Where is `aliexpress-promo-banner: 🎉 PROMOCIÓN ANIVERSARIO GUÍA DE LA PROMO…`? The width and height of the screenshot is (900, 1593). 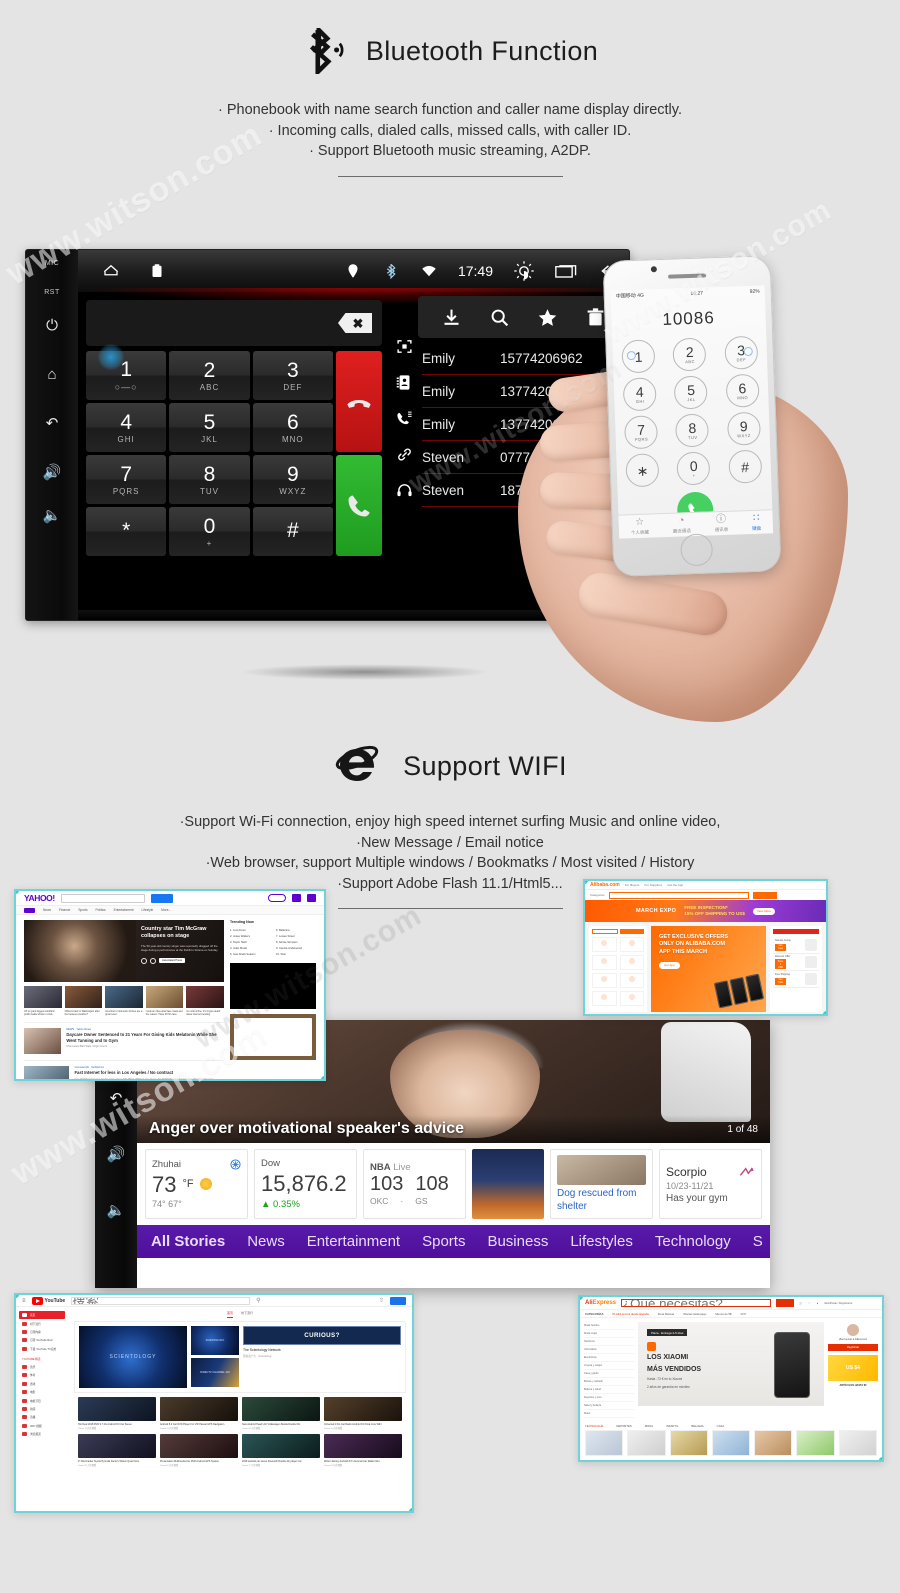 aliexpress-promo-banner: 🎉 PROMOCIÓN ANIVERSARIO GUÍA DE LA PROMO… is located at coordinates (731, 1461).